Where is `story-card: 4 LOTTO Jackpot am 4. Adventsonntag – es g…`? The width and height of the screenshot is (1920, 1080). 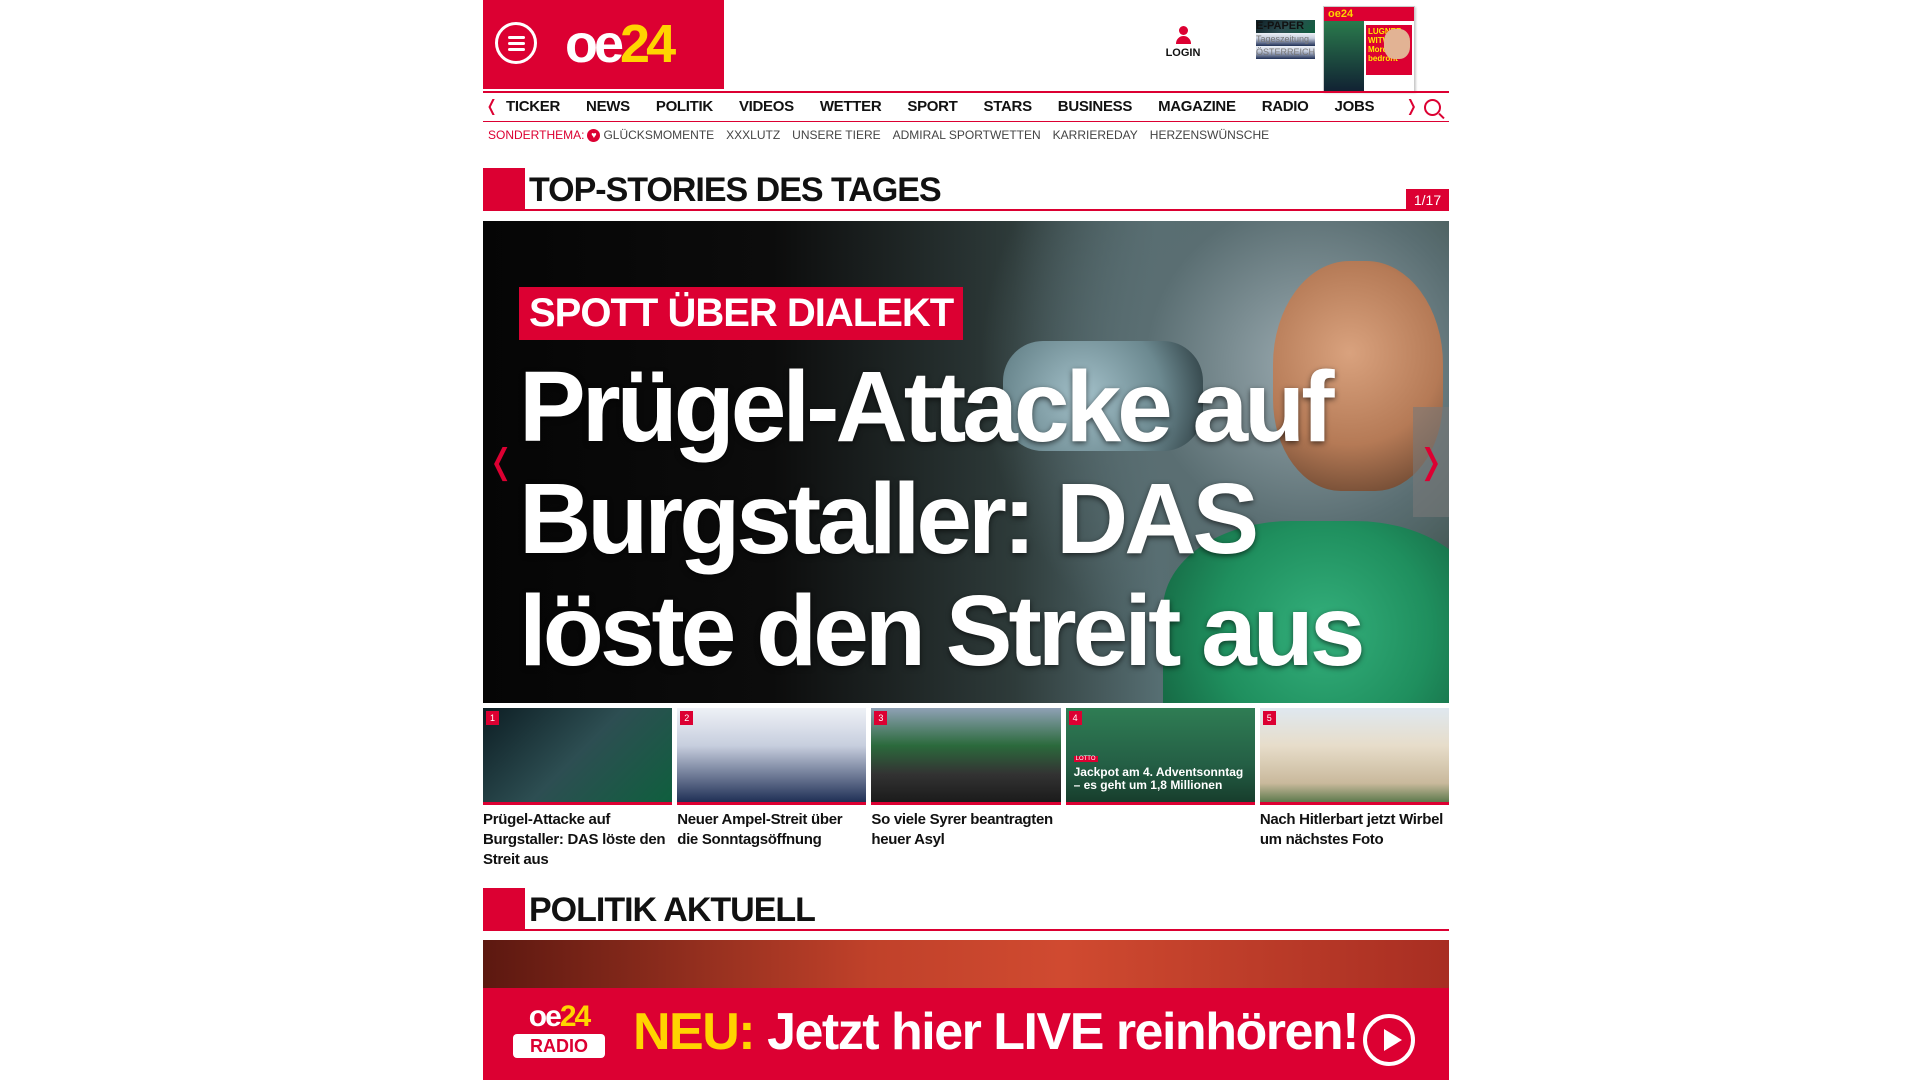
story-card: 4 LOTTO Jackpot am 4. Adventsonntag – es g… is located at coordinates (1160, 789).